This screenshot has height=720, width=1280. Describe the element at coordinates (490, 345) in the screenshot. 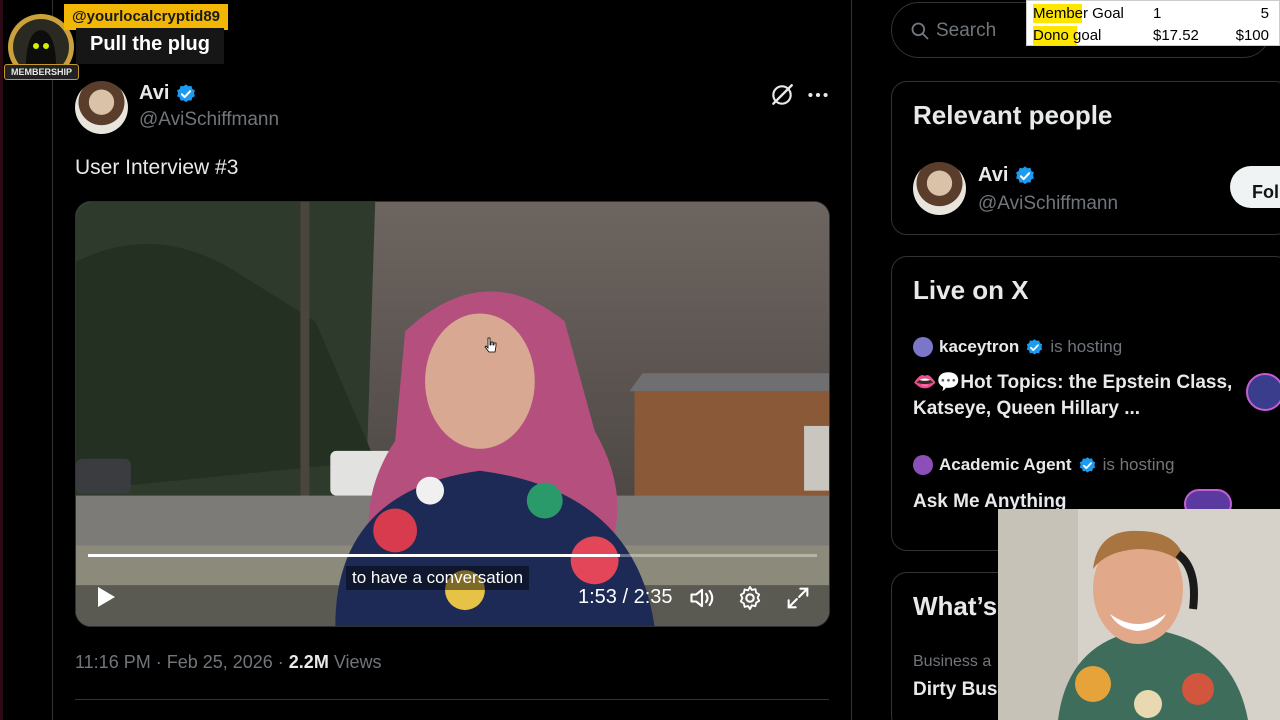

I see `mouse-cursor-icon` at that location.